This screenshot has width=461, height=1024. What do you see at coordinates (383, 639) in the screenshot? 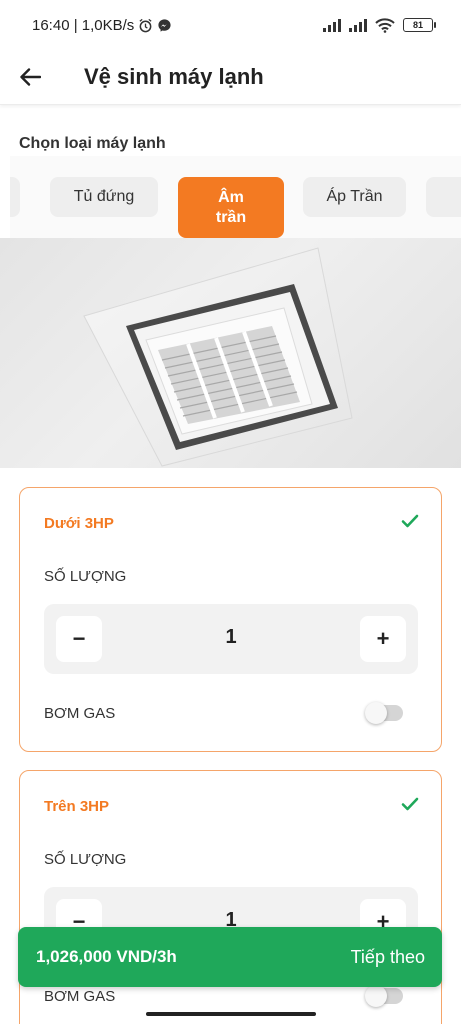
I see `increase-button: +` at bounding box center [383, 639].